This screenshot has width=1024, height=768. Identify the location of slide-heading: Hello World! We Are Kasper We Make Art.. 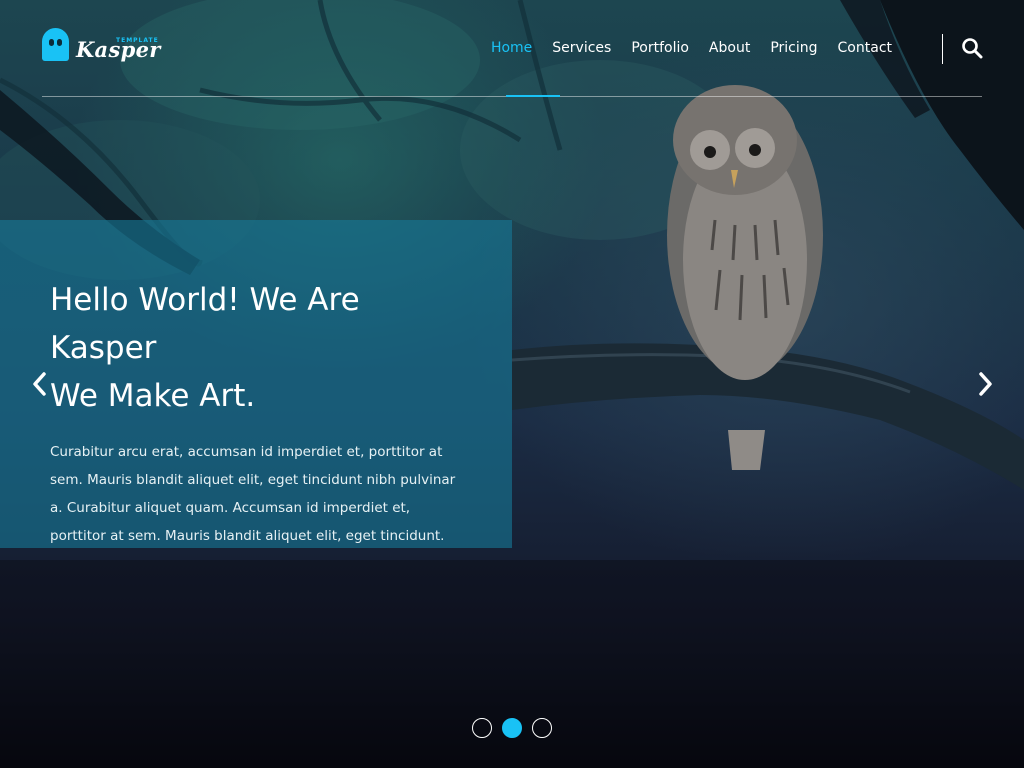
(261, 348).